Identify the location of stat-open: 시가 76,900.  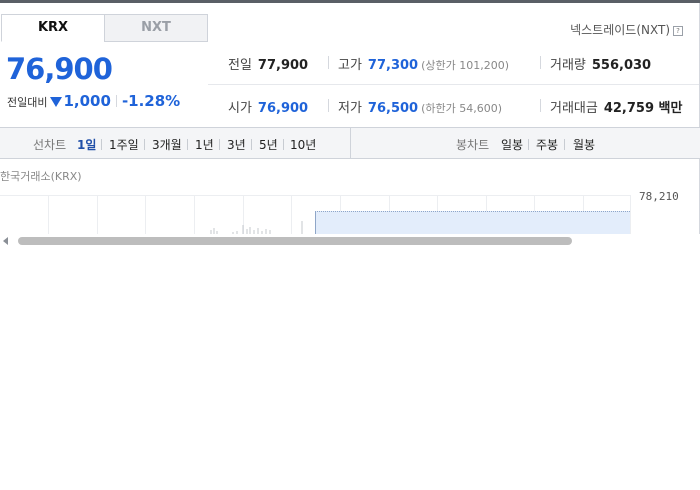
(268, 106).